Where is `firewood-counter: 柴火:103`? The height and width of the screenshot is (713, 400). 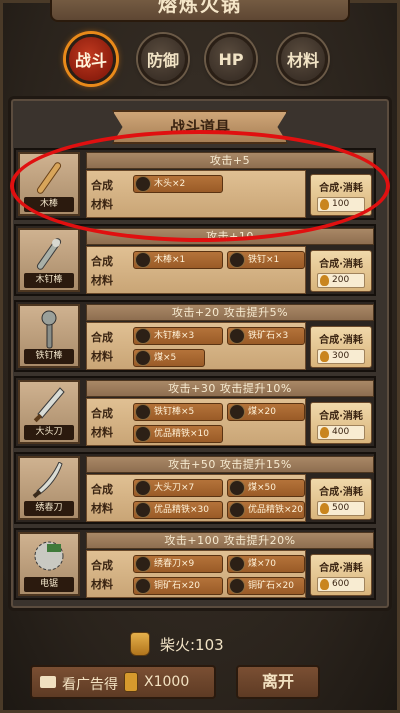 firewood-counter: 柴火:103 is located at coordinates (205, 644).